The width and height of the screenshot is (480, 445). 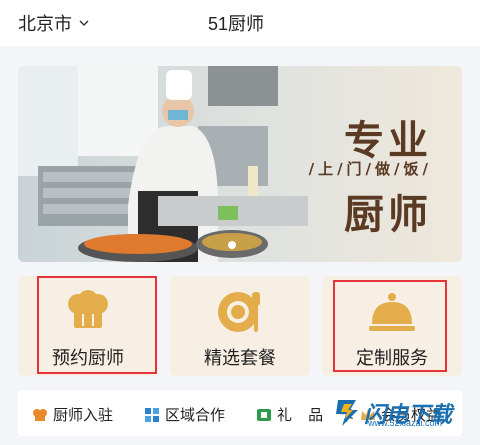 I want to click on city-label: 北京市, so click(x=45, y=24).